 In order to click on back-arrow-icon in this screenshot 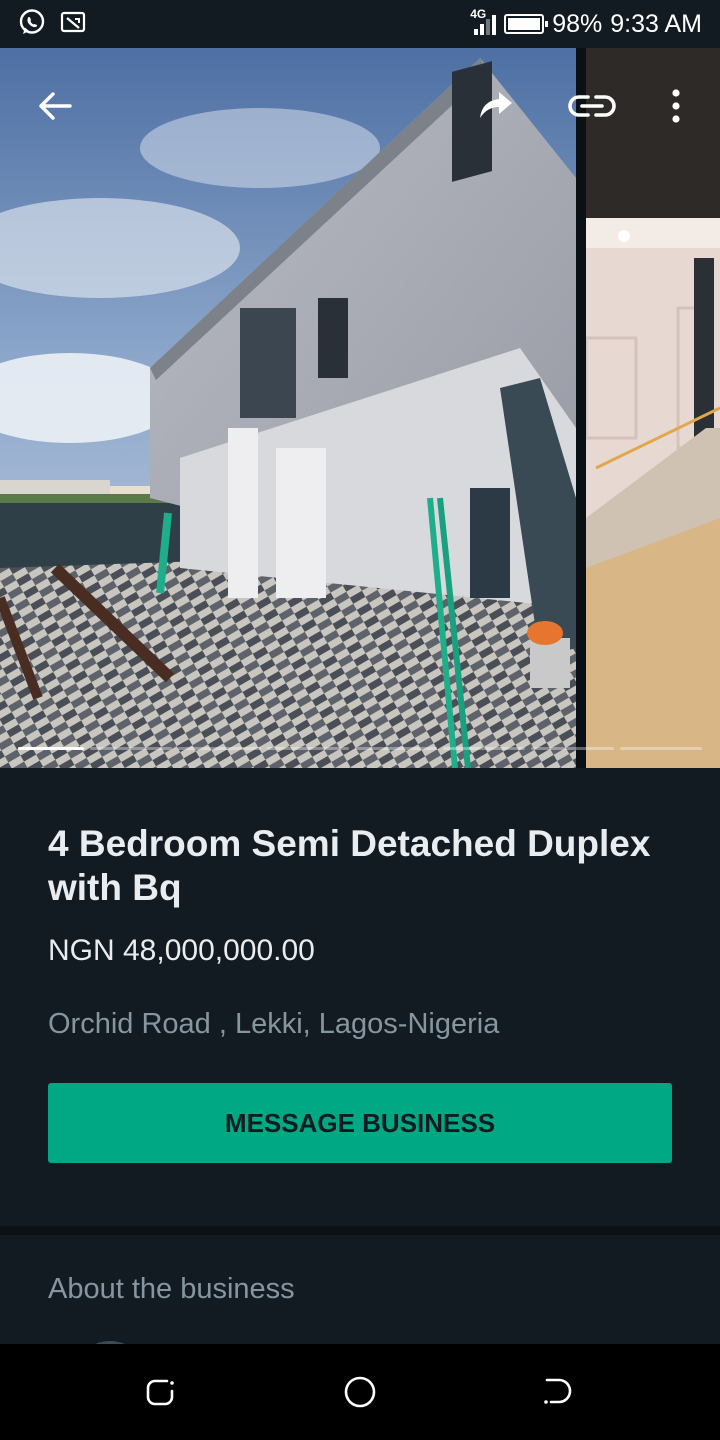, I will do `click(55, 106)`.